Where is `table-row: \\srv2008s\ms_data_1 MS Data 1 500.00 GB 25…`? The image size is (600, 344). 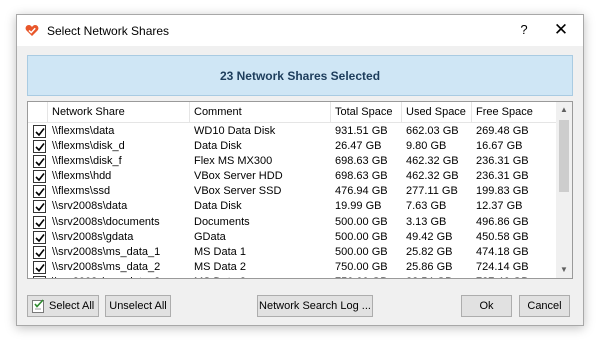
table-row: \\srv2008s\ms_data_1 MS Data 1 500.00 GB 25… is located at coordinates (292, 252).